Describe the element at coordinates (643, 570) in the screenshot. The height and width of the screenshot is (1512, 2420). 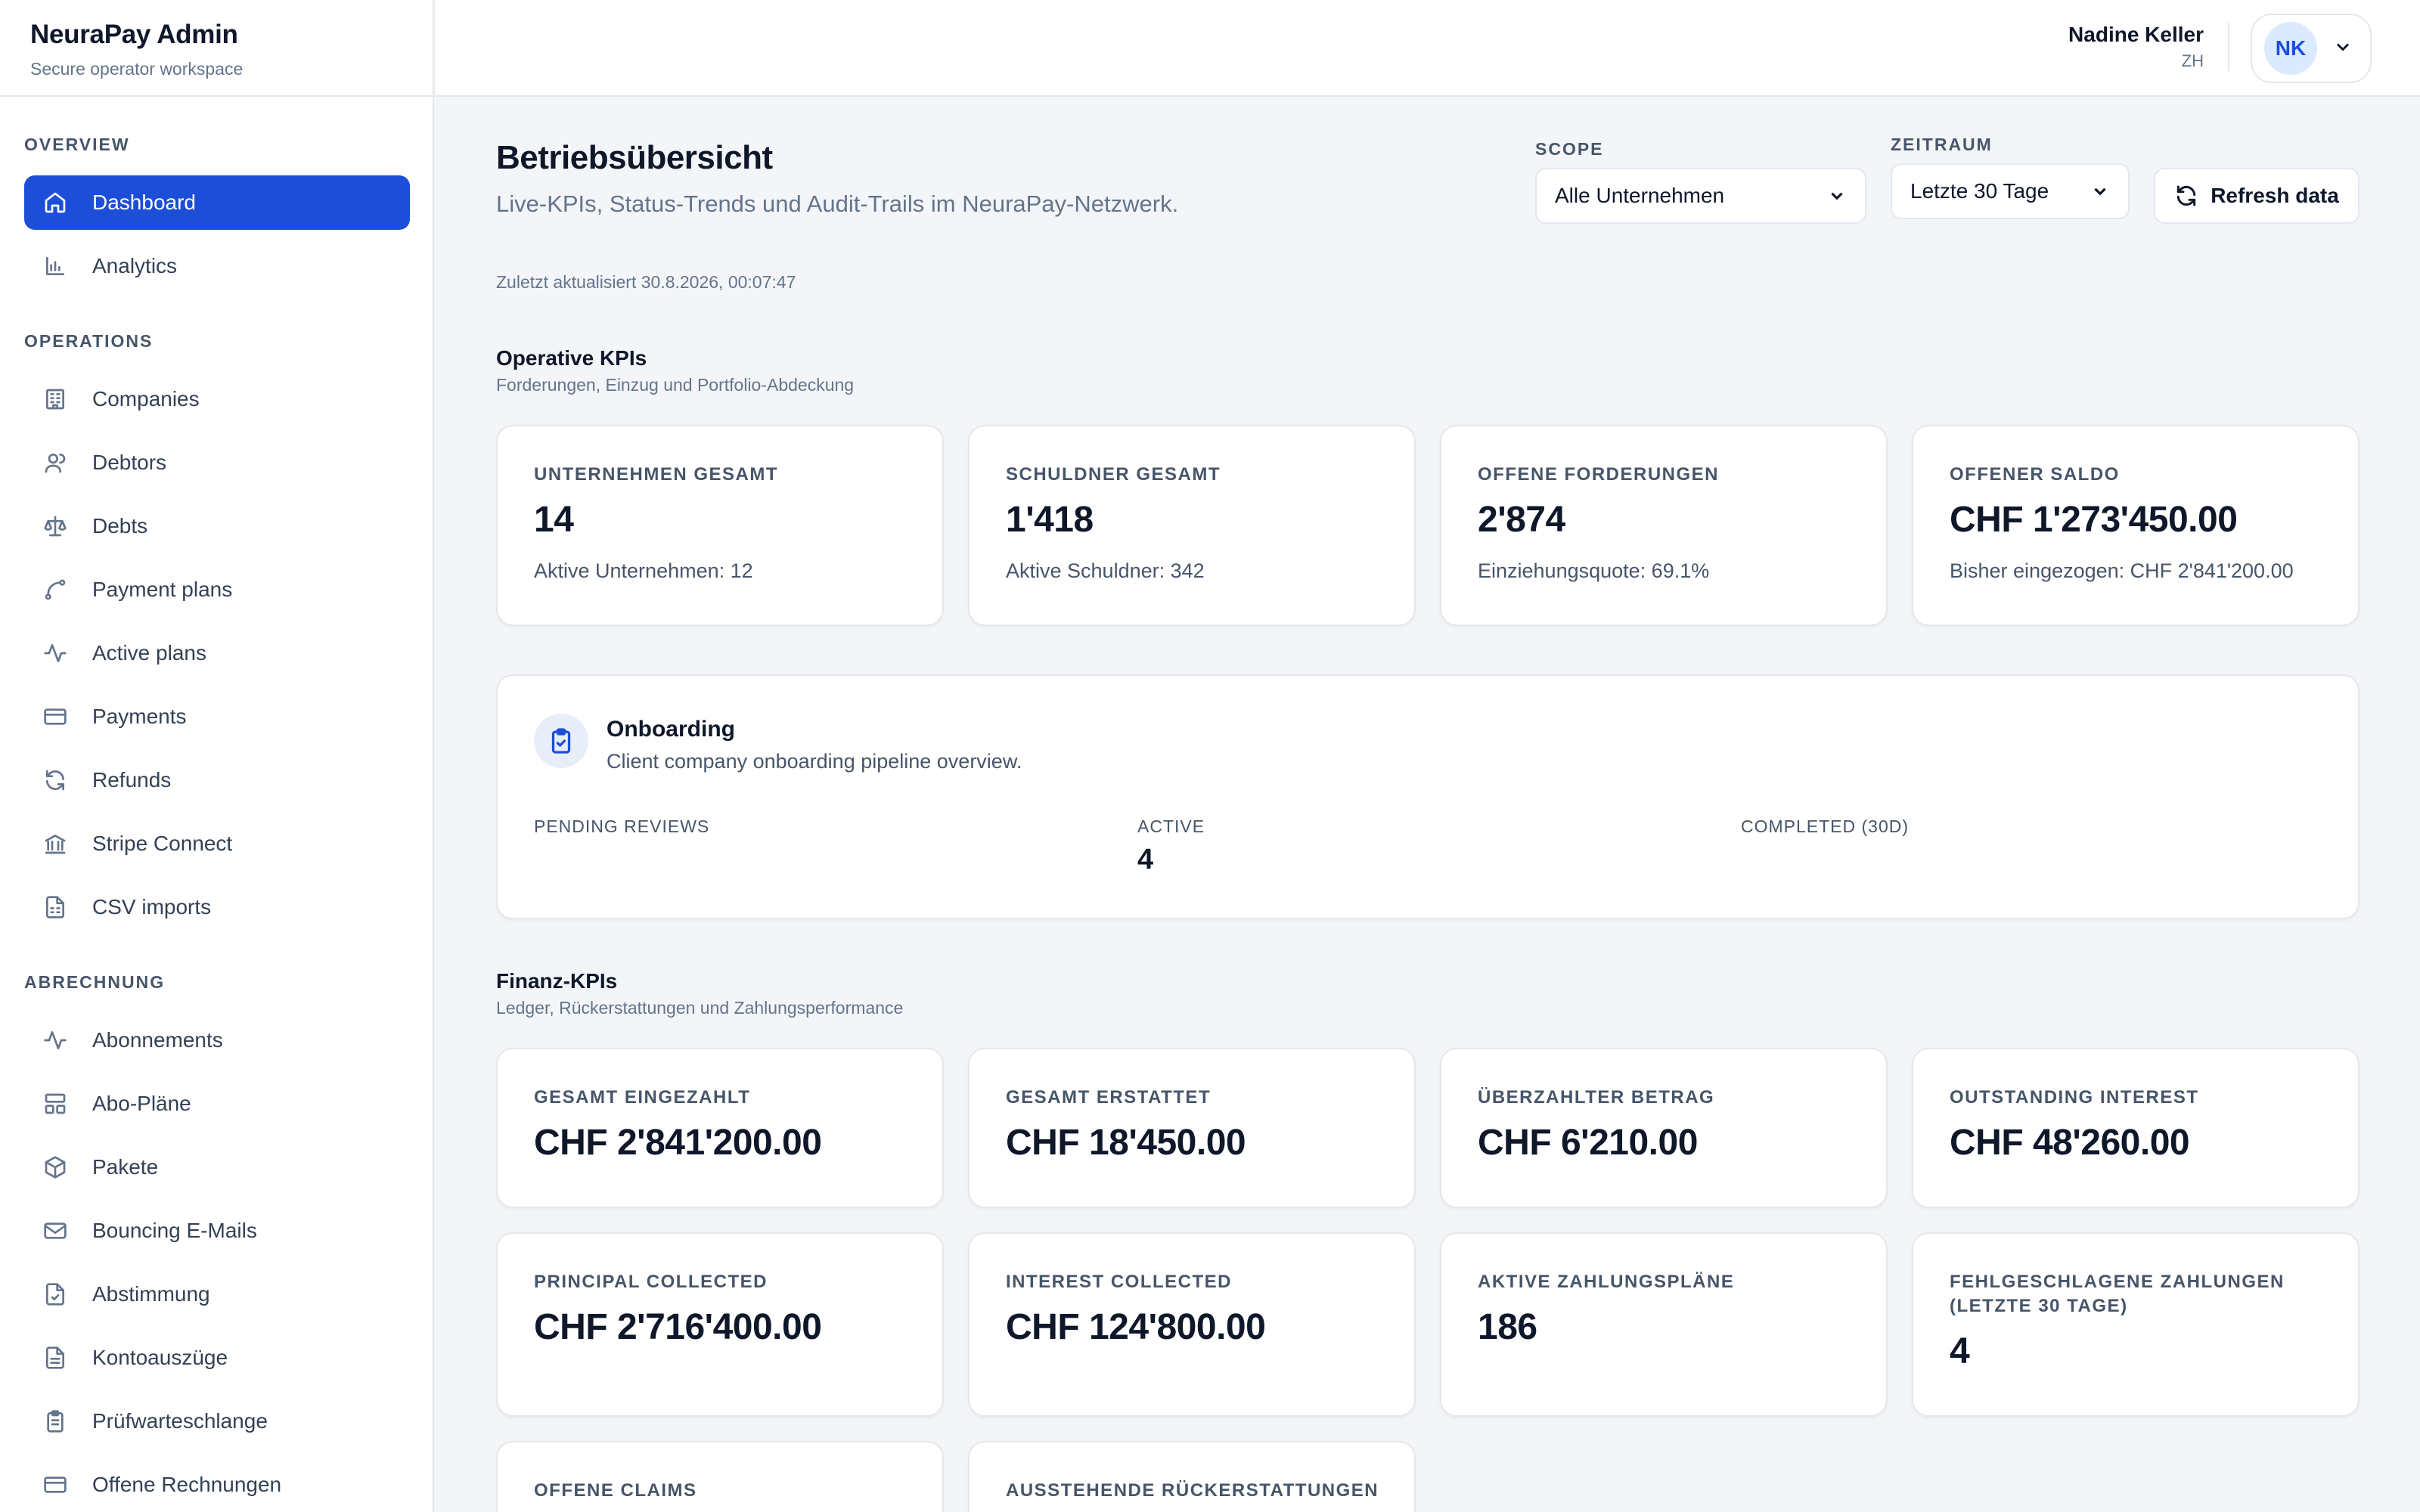
I see `kpi-note: Aktive Unternehmen: 12` at that location.